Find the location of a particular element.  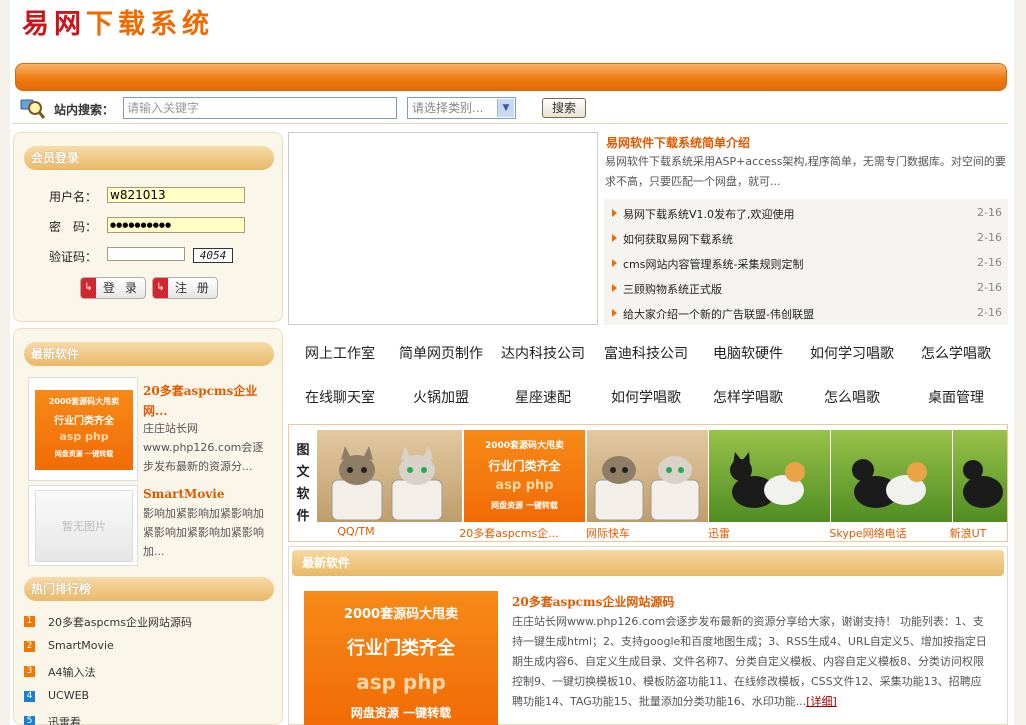

text-link: 达内科技公司 is located at coordinates (543, 353).